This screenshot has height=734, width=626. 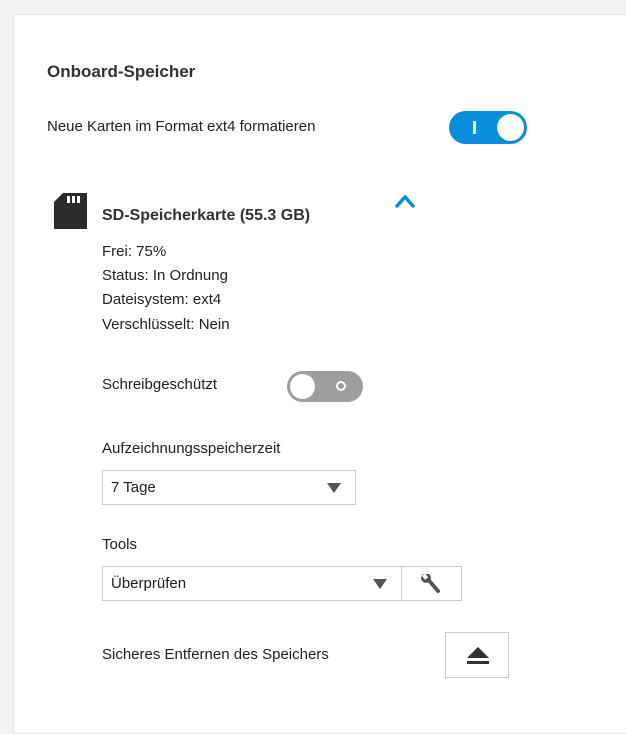 I want to click on format-ext4-toggle, so click(x=488, y=127).